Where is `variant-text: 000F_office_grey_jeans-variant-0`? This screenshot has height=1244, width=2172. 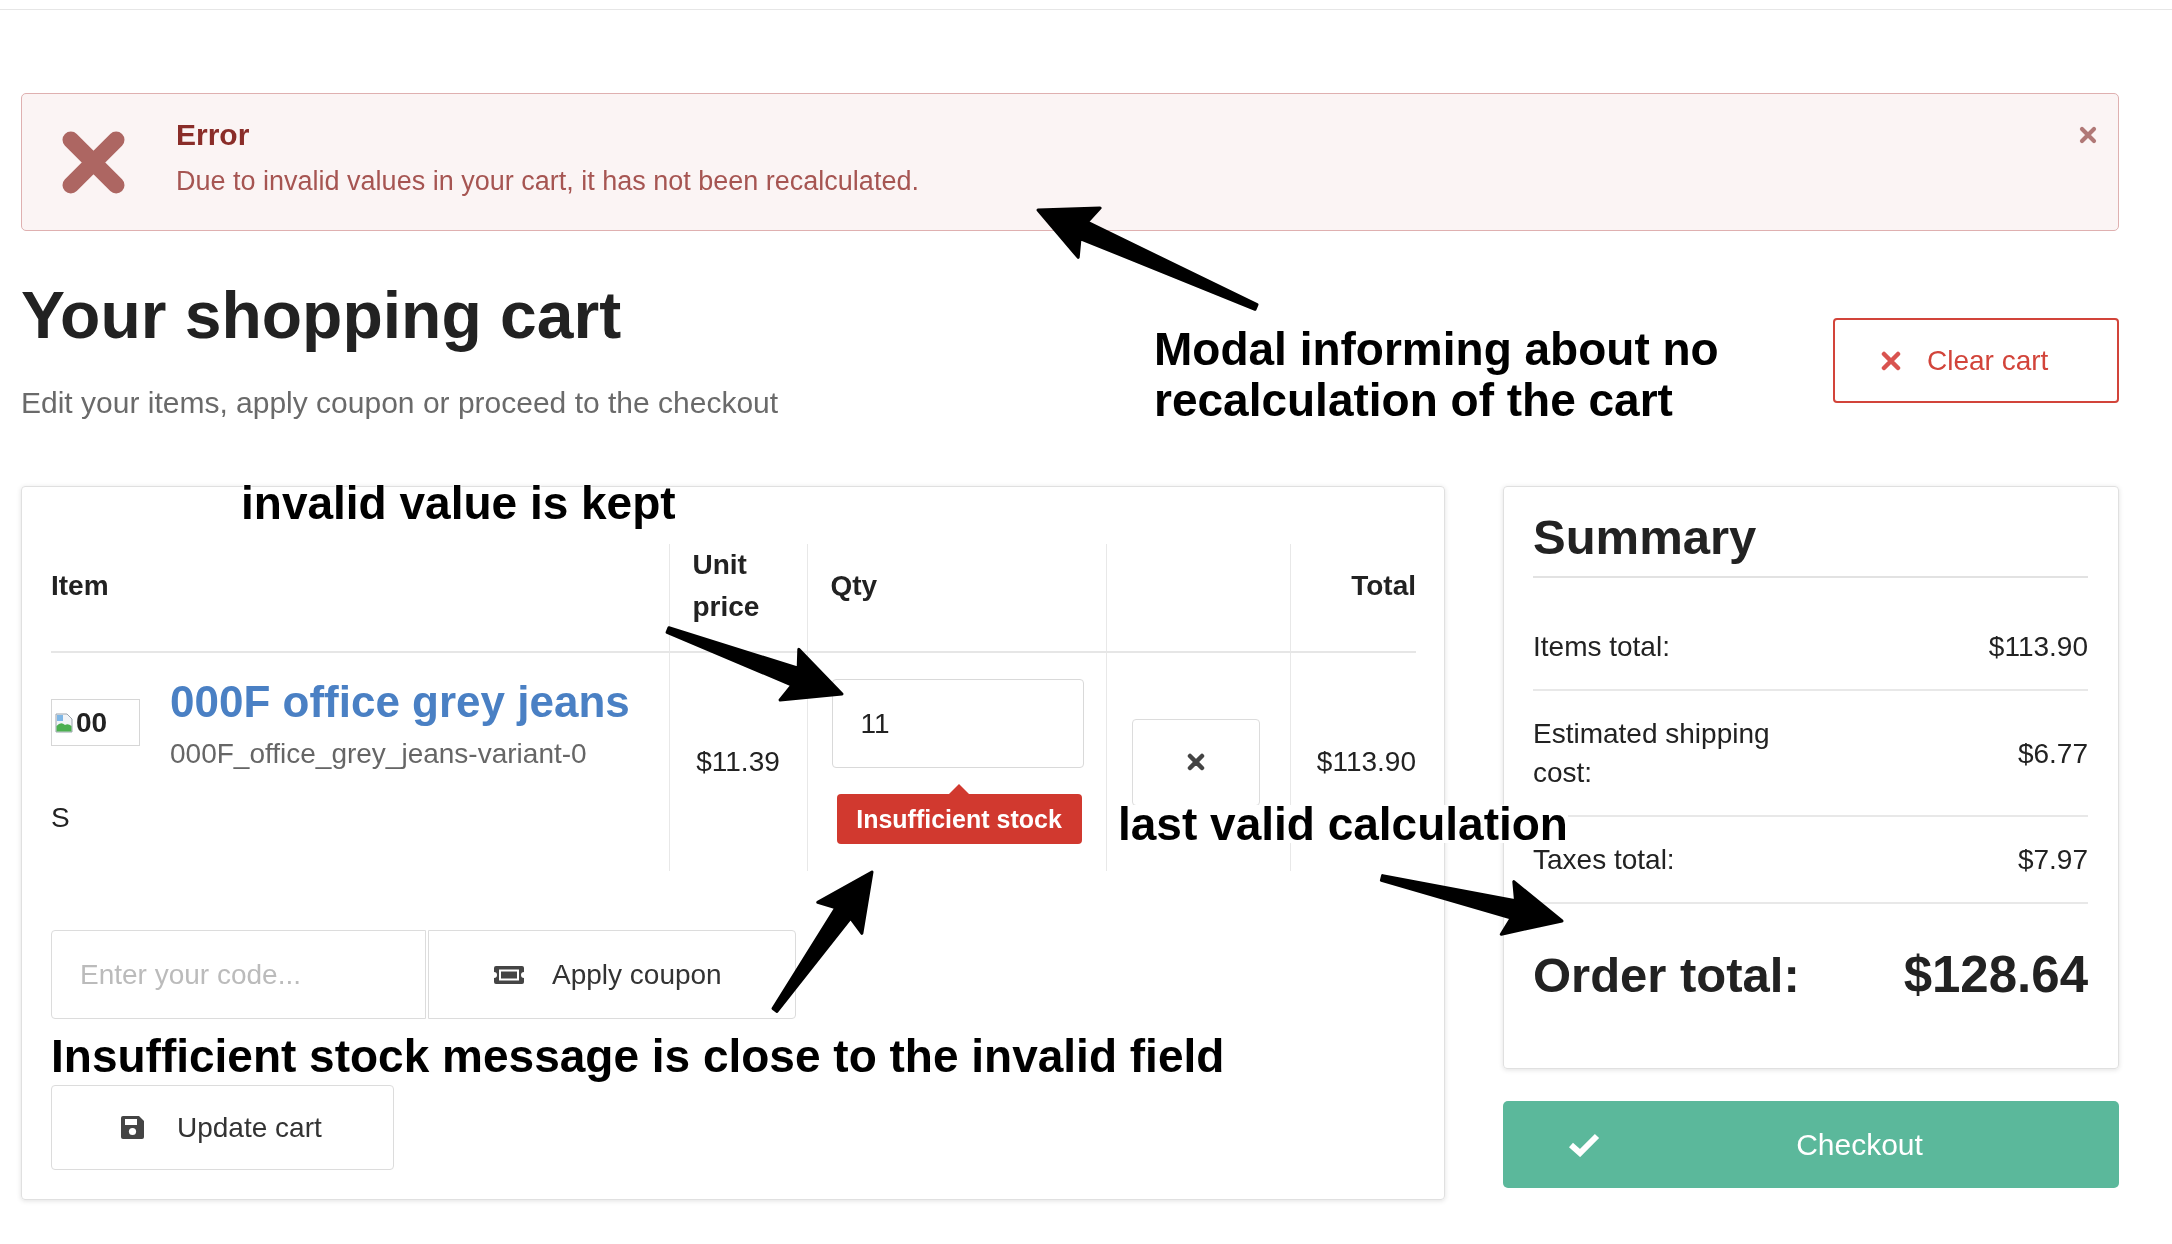
variant-text: 000F_office_grey_jeans-variant-0 is located at coordinates (379, 754).